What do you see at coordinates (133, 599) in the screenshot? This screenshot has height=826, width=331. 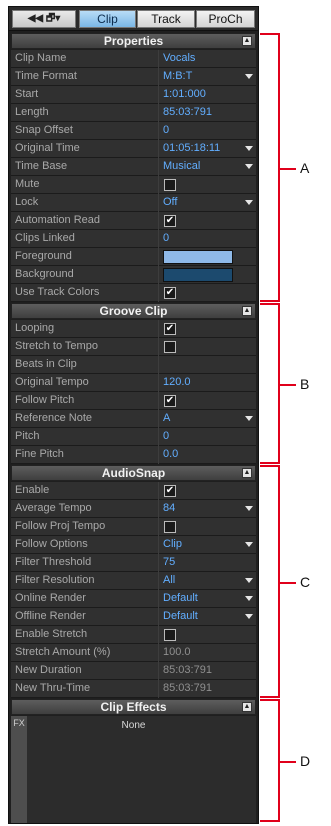 I see `property-row: Online Render Default` at bounding box center [133, 599].